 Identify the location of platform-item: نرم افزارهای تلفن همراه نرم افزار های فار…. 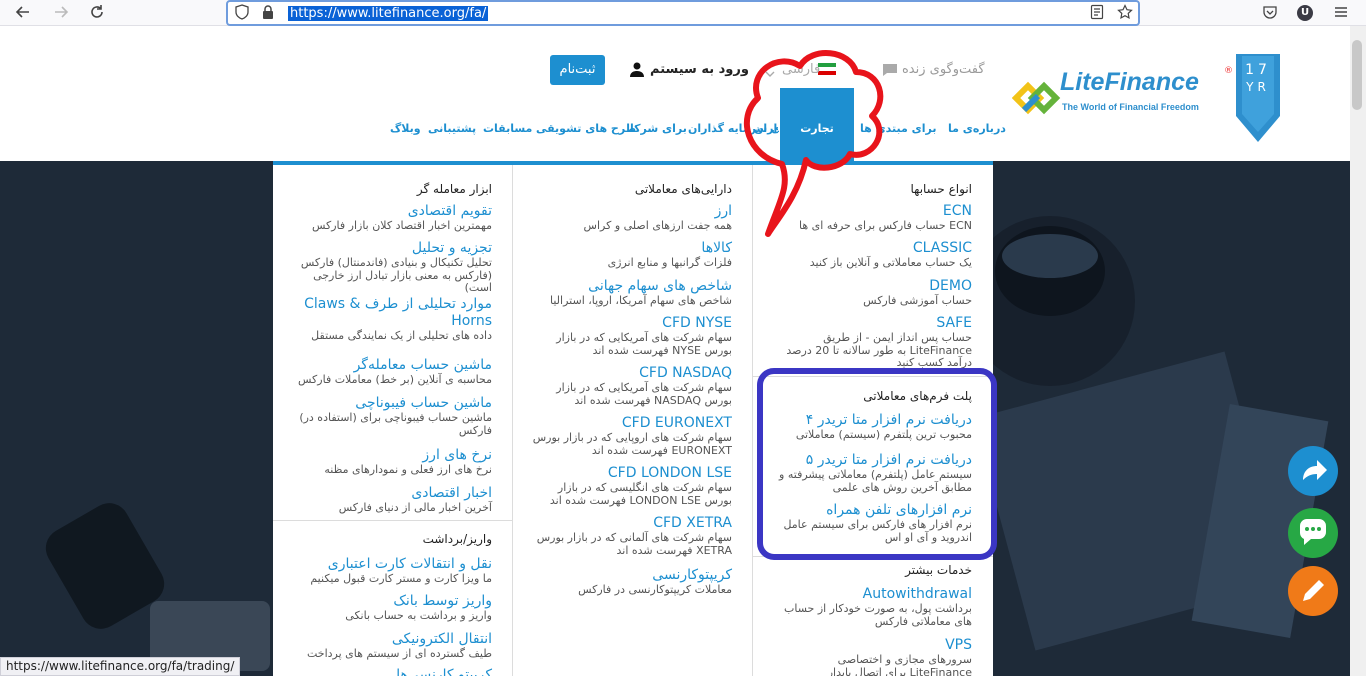
(872, 523).